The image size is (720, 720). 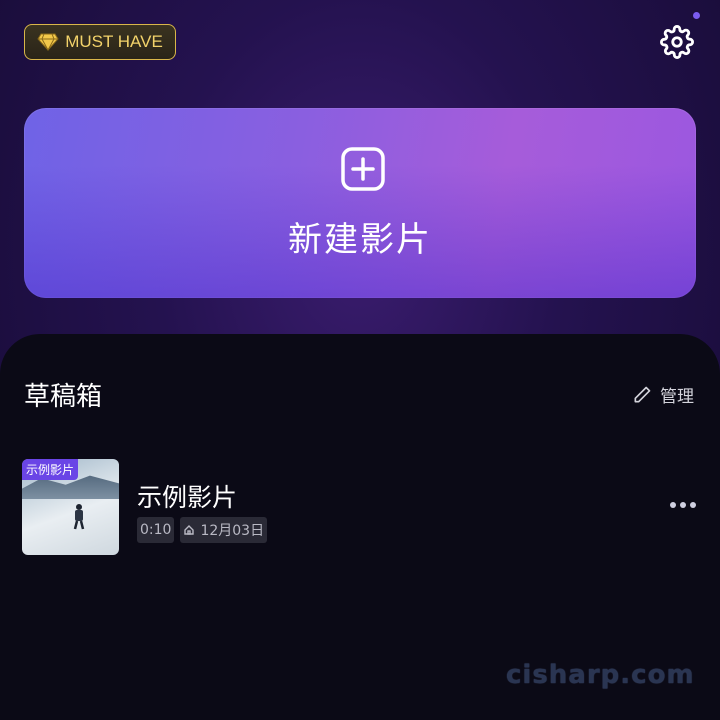 I want to click on draft-meta: 0:10 12月03日, so click(x=202, y=530).